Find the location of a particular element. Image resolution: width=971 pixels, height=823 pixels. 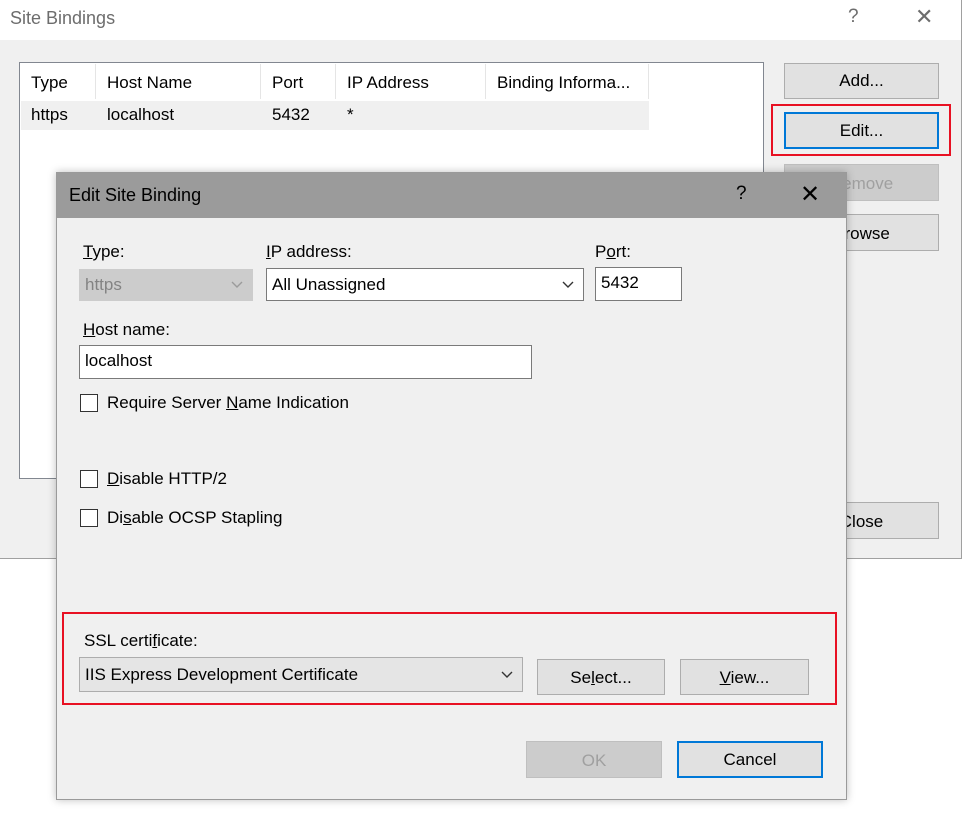

ip-address-value: All Unassigned is located at coordinates (329, 284).